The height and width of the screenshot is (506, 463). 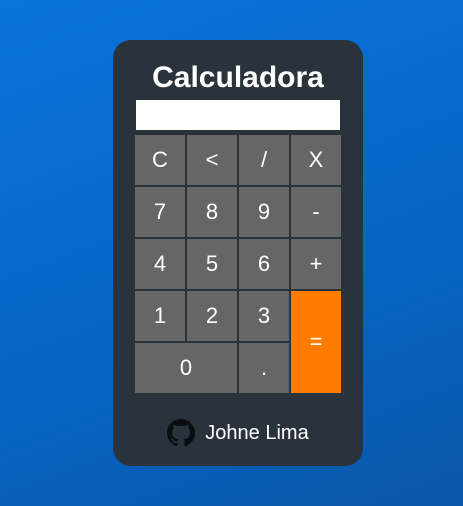 What do you see at coordinates (212, 160) in the screenshot?
I see `backspace-button: <` at bounding box center [212, 160].